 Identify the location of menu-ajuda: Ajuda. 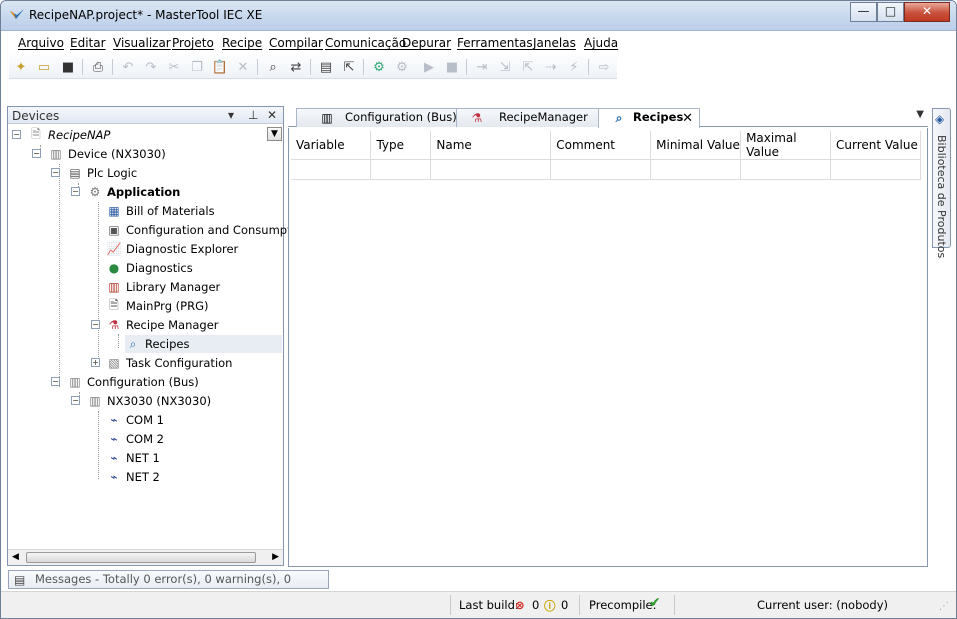
(601, 43).